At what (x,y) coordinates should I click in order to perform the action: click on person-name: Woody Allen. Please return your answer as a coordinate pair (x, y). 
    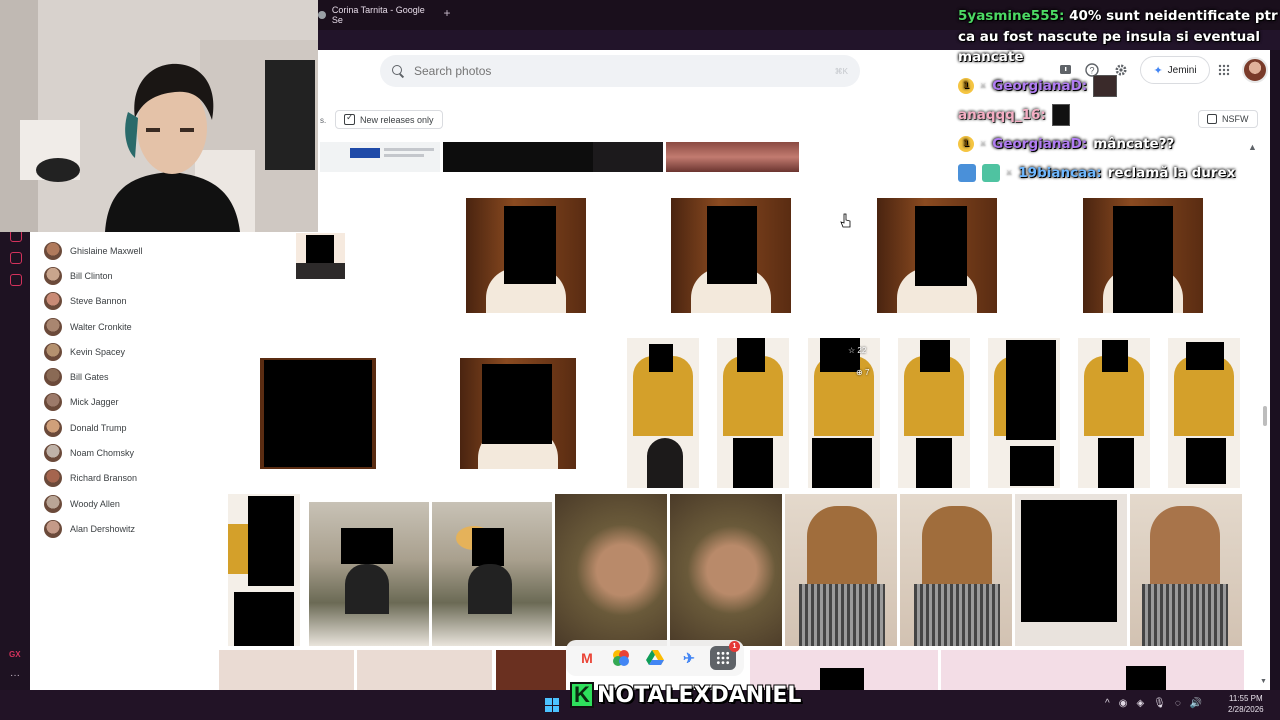
    Looking at the image, I should click on (95, 503).